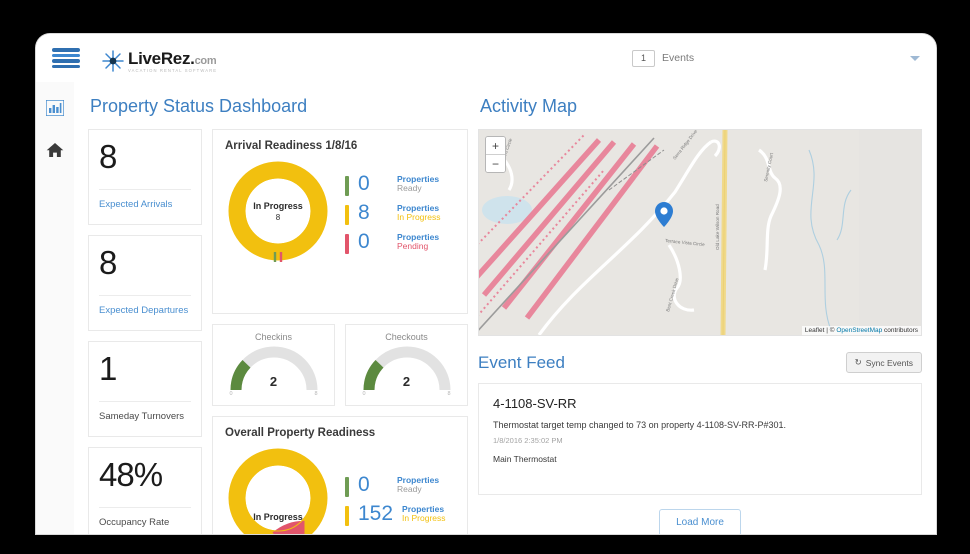 The image size is (970, 554). Describe the element at coordinates (278, 211) in the screenshot. I see `arrival-readiness-donut: In Progress 8` at that location.